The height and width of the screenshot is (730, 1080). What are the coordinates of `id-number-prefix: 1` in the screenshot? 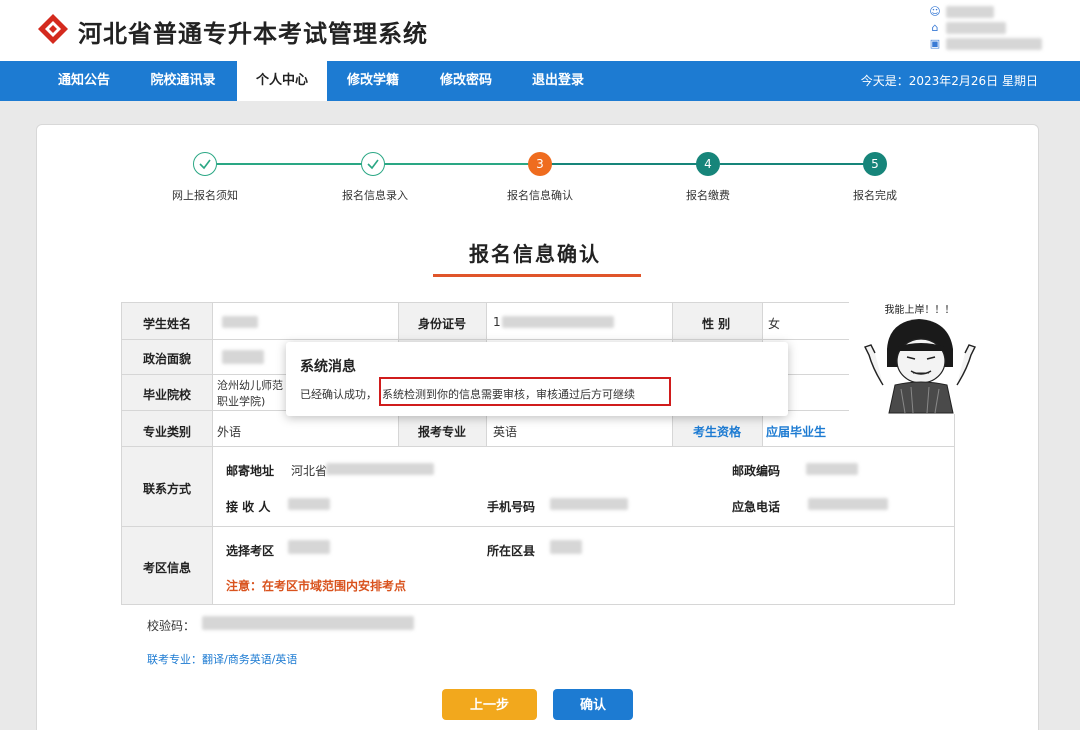 It's located at (497, 322).